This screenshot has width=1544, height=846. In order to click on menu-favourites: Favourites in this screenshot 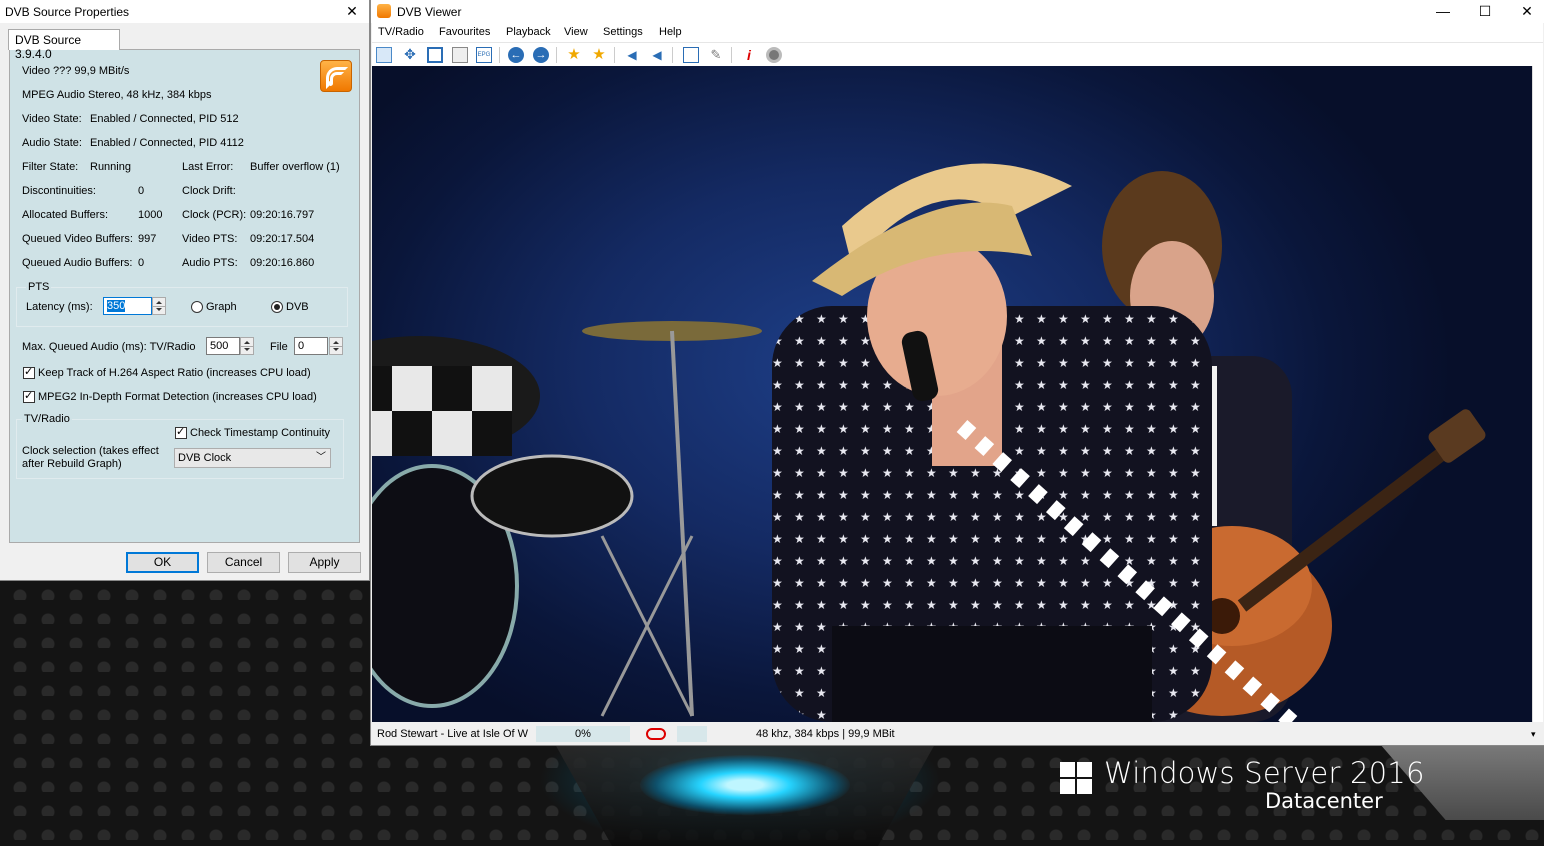, I will do `click(464, 32)`.